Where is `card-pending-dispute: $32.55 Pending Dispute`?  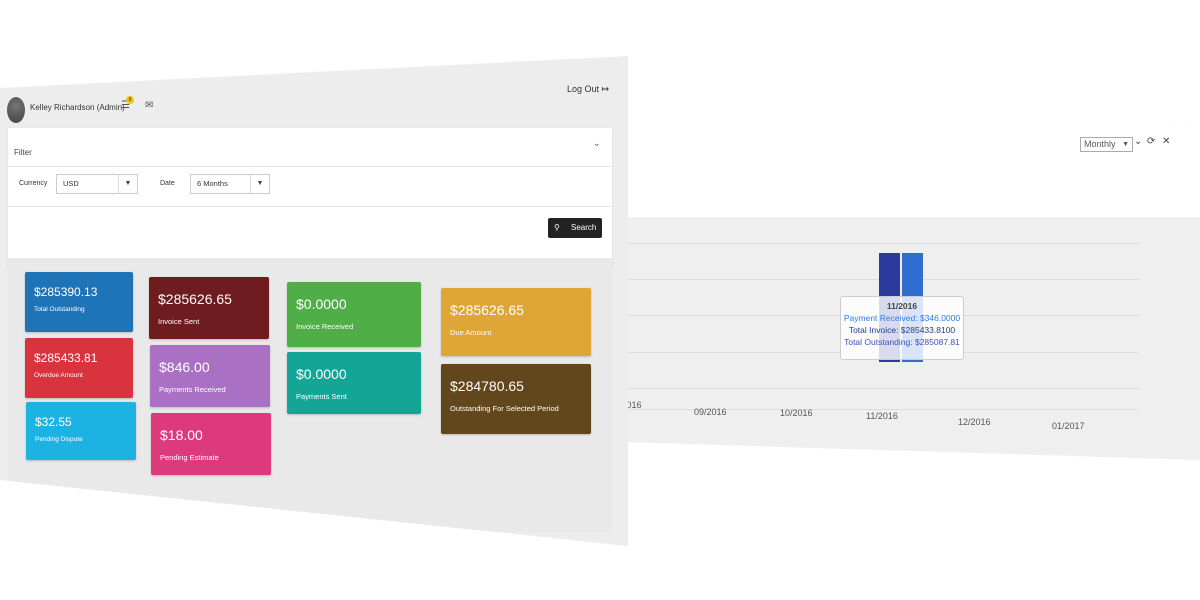
card-pending-dispute: $32.55 Pending Dispute is located at coordinates (81, 431).